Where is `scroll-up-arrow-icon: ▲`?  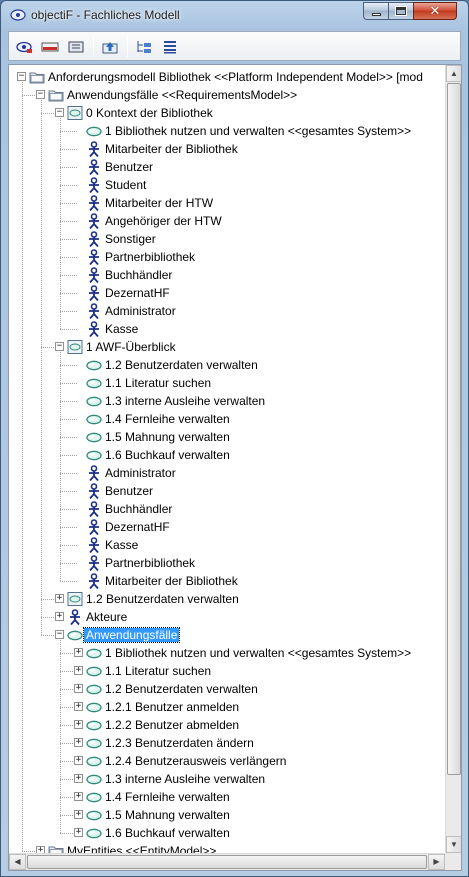 scroll-up-arrow-icon: ▲ is located at coordinates (453, 73).